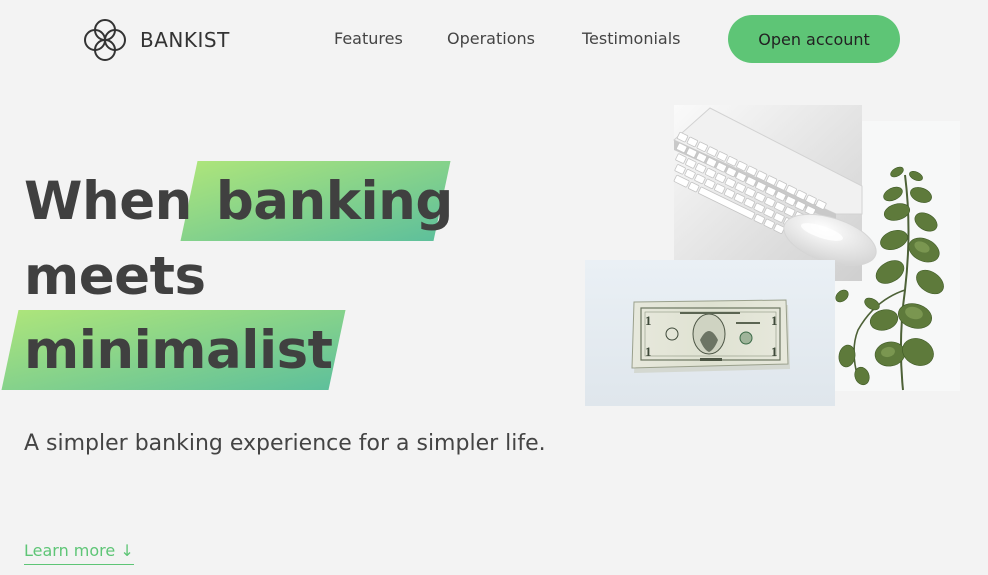 The image size is (988, 575). I want to click on keyboard-photo, so click(775, 193).